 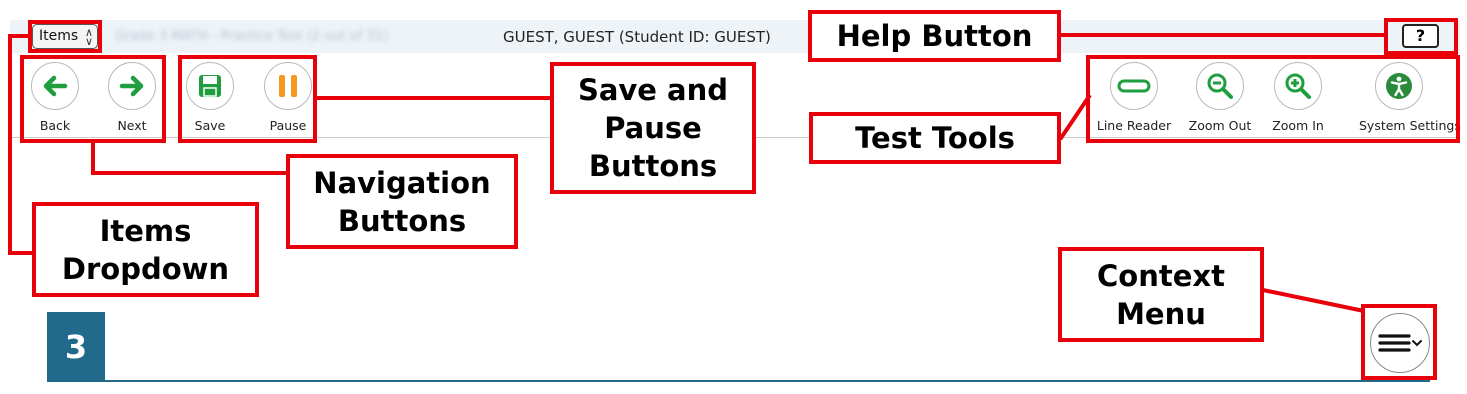 What do you see at coordinates (935, 138) in the screenshot?
I see `test-tools-callout: Test Tools` at bounding box center [935, 138].